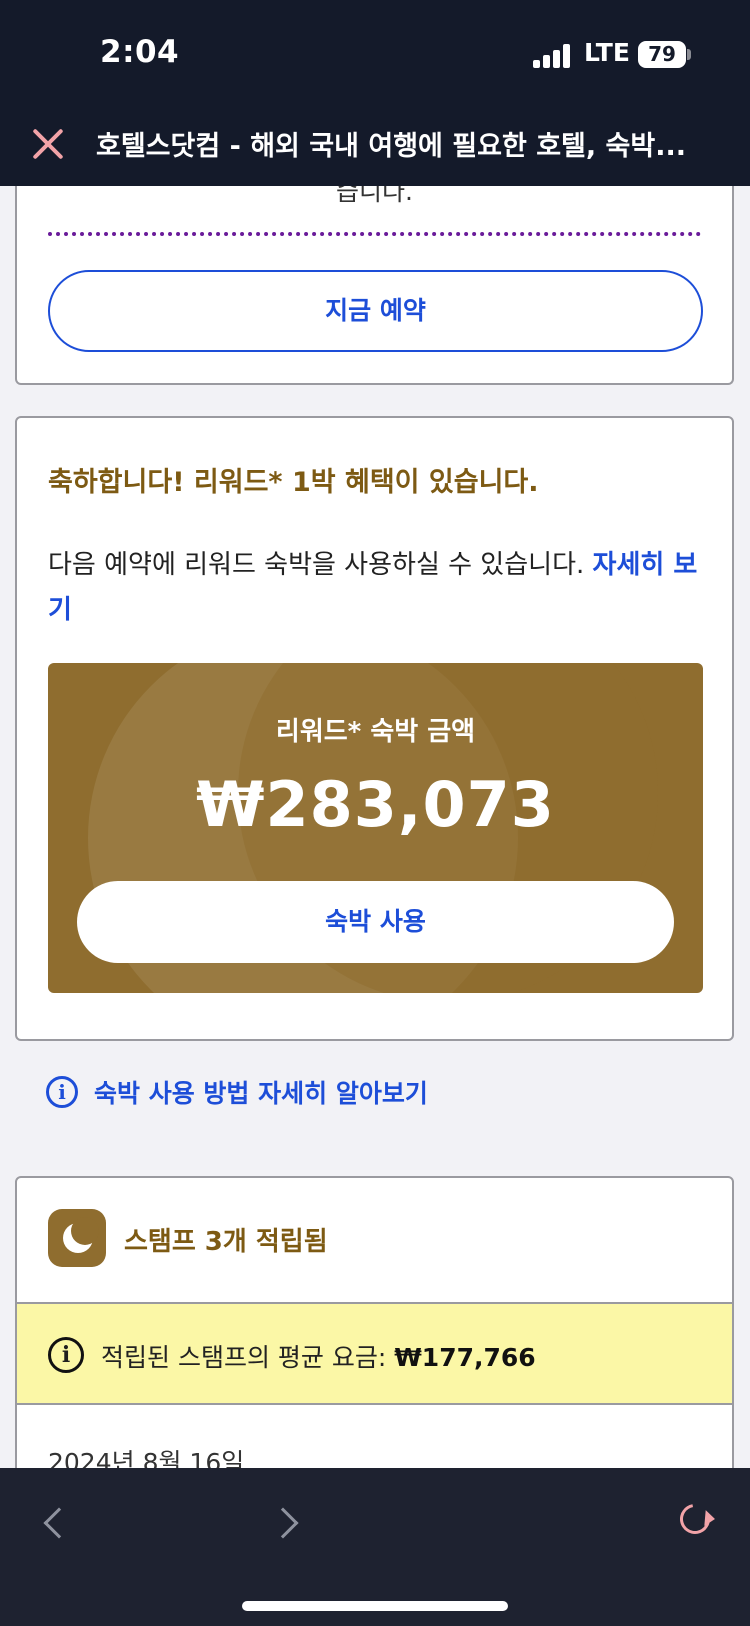 This screenshot has width=750, height=1626. What do you see at coordinates (607, 52) in the screenshot?
I see `network-label: LTE` at bounding box center [607, 52].